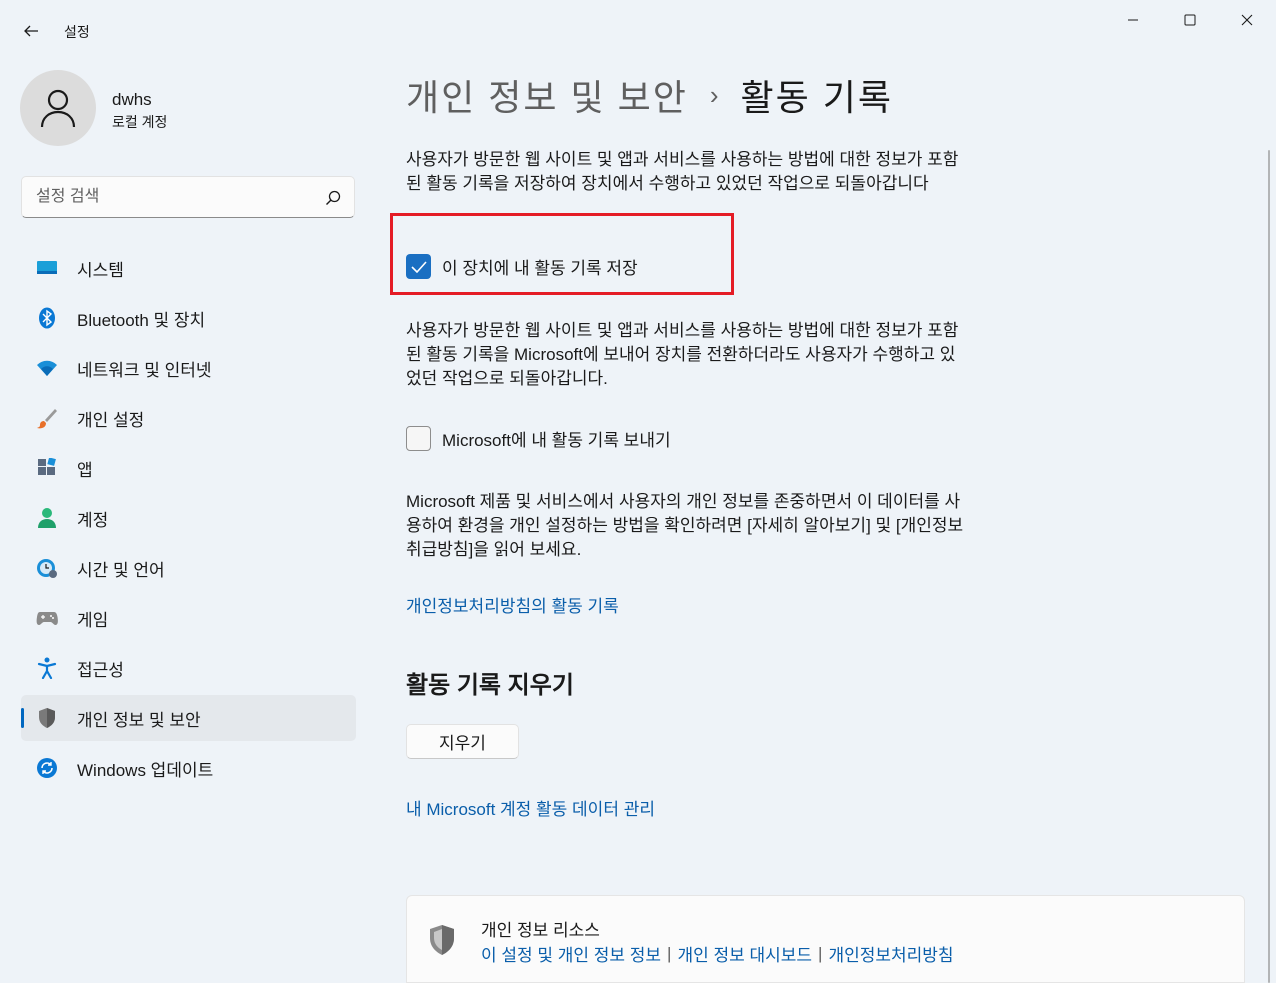  Describe the element at coordinates (47, 618) in the screenshot. I see `gamepad-icon` at that location.